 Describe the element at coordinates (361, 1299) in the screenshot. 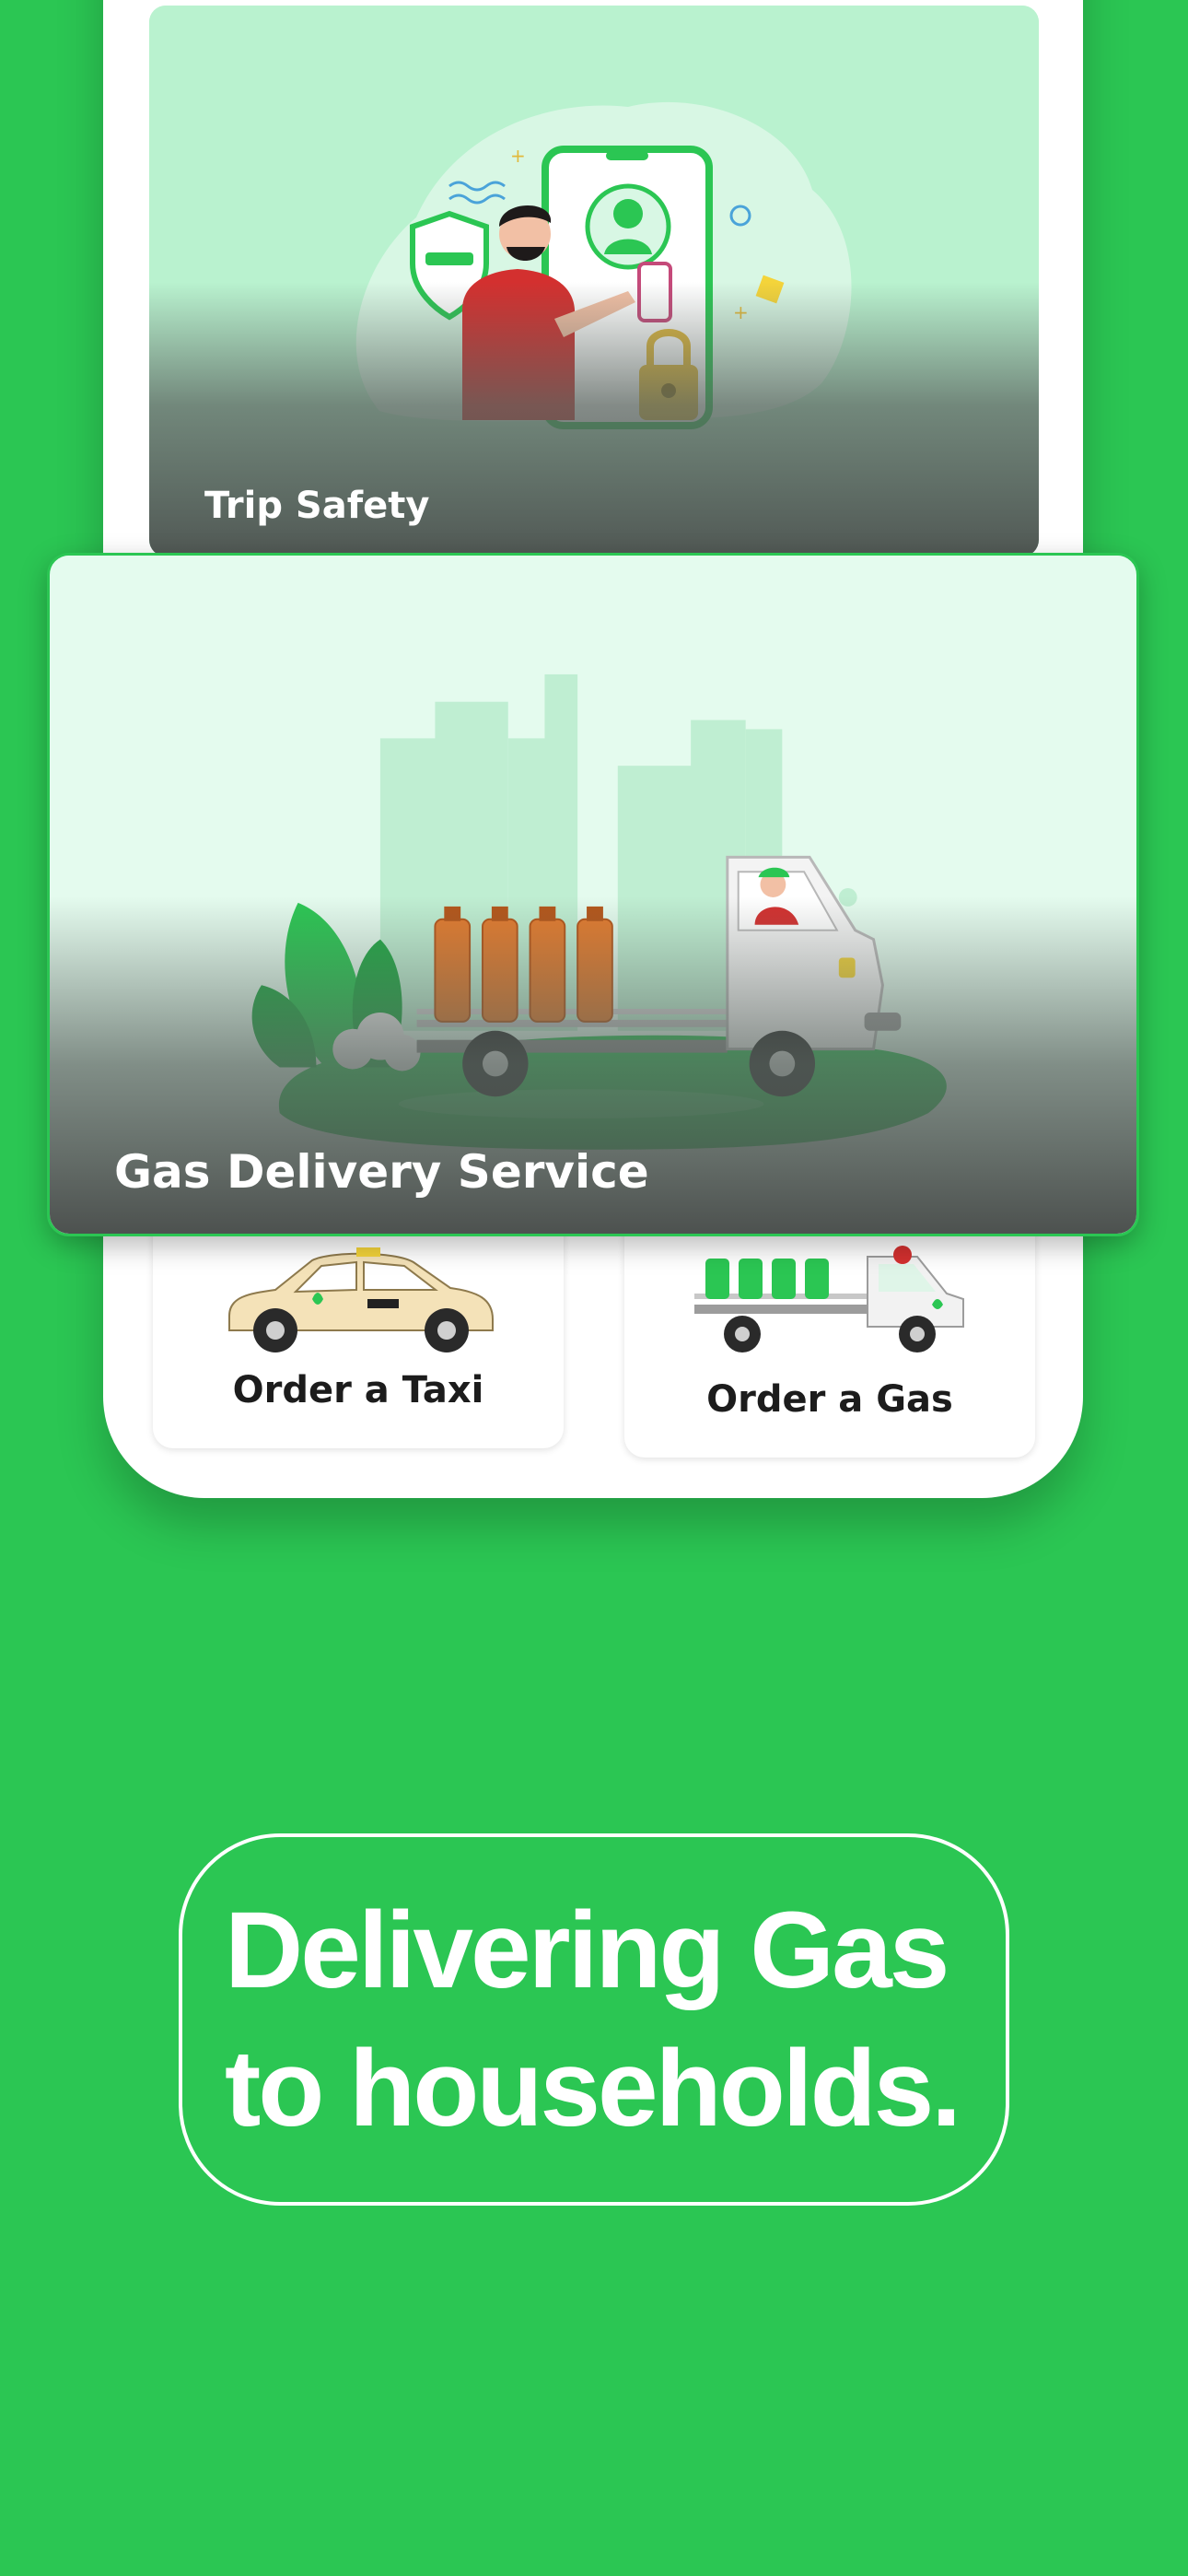

I see `taxi-car-icon` at that location.